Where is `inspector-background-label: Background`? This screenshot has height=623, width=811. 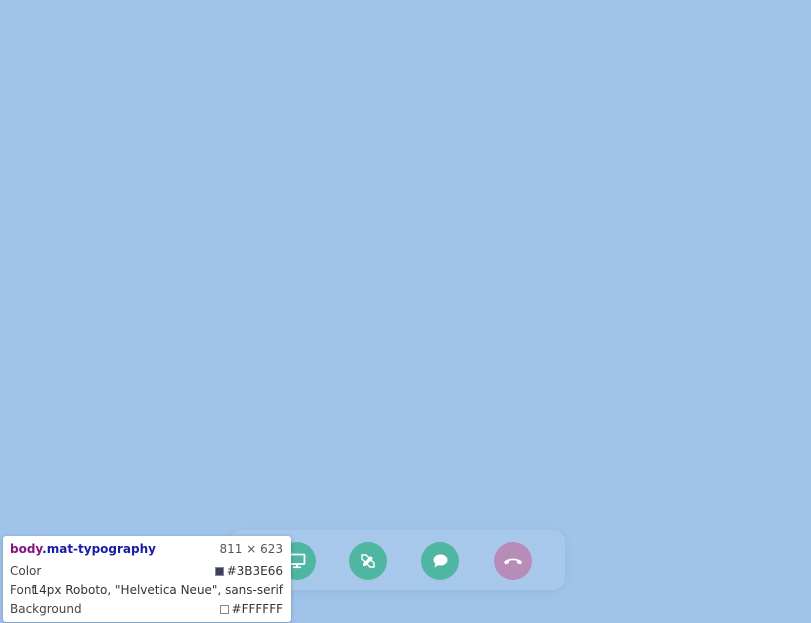
inspector-background-label: Background is located at coordinates (46, 609).